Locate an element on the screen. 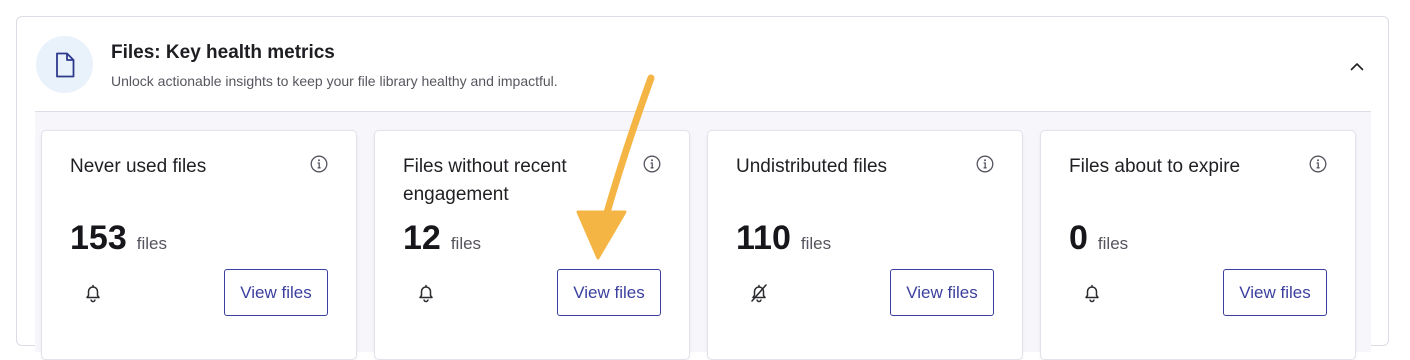 This screenshot has width=1410, height=360. metric-value: 110 is located at coordinates (763, 238).